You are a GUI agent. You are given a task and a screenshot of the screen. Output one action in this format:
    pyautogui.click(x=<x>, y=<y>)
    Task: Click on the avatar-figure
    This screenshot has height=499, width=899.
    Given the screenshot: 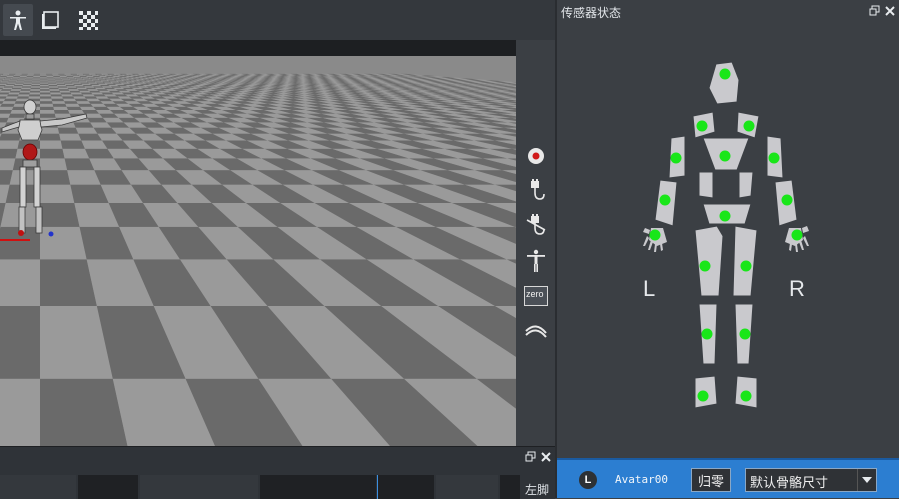 What is the action you would take?
    pyautogui.click(x=47, y=169)
    